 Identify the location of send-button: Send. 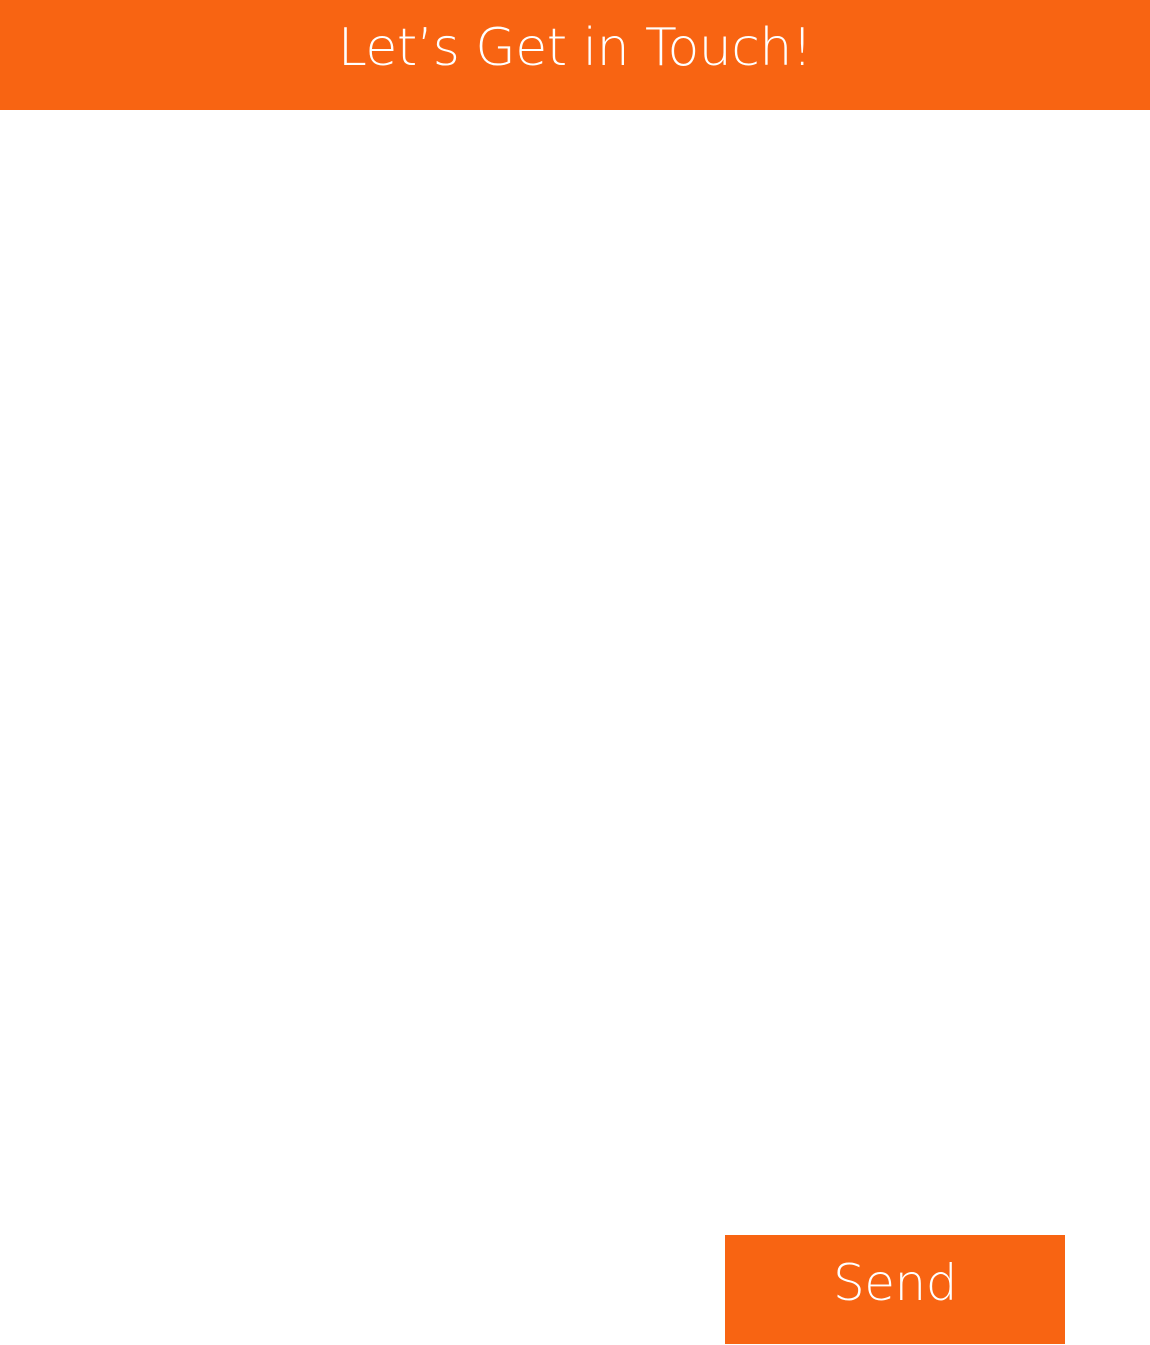
(895, 1289).